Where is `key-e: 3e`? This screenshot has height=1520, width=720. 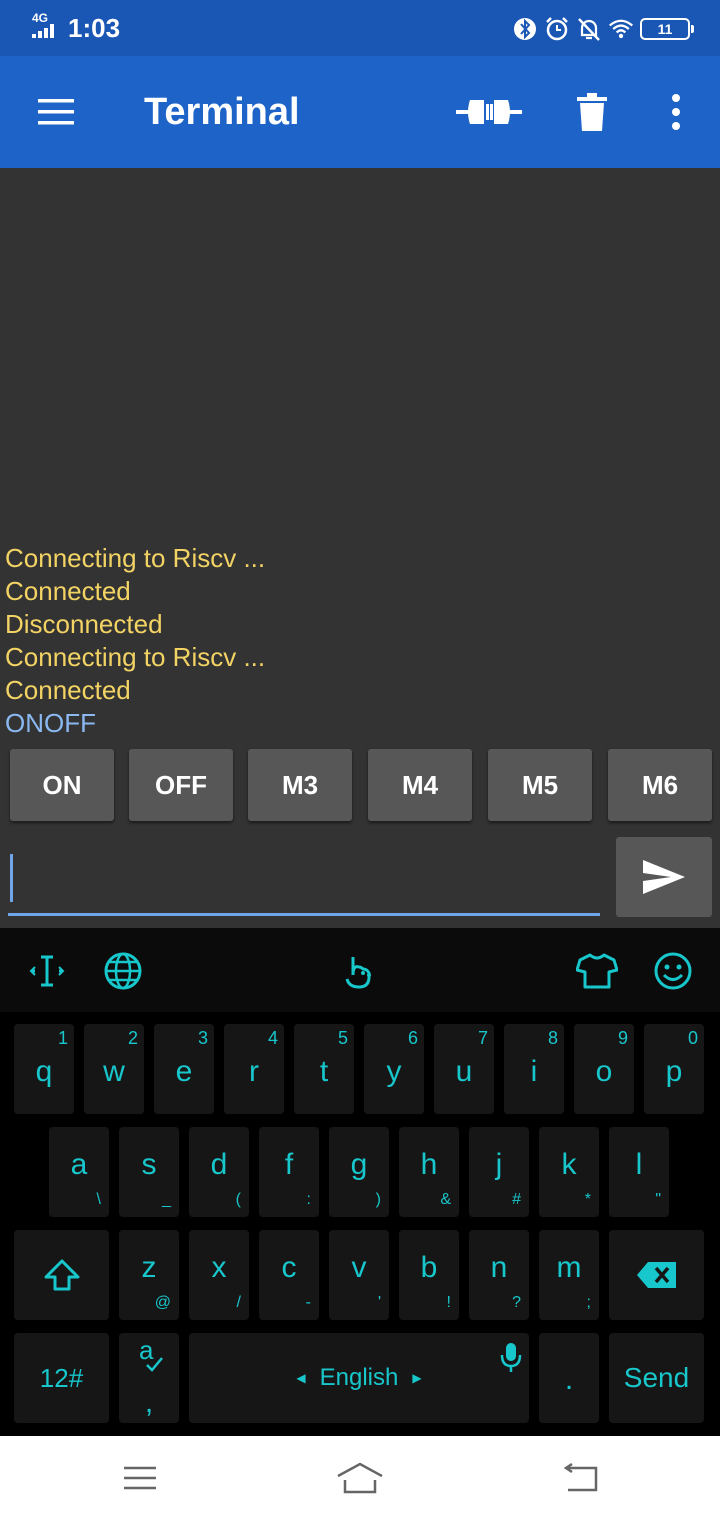 key-e: 3e is located at coordinates (184, 1069).